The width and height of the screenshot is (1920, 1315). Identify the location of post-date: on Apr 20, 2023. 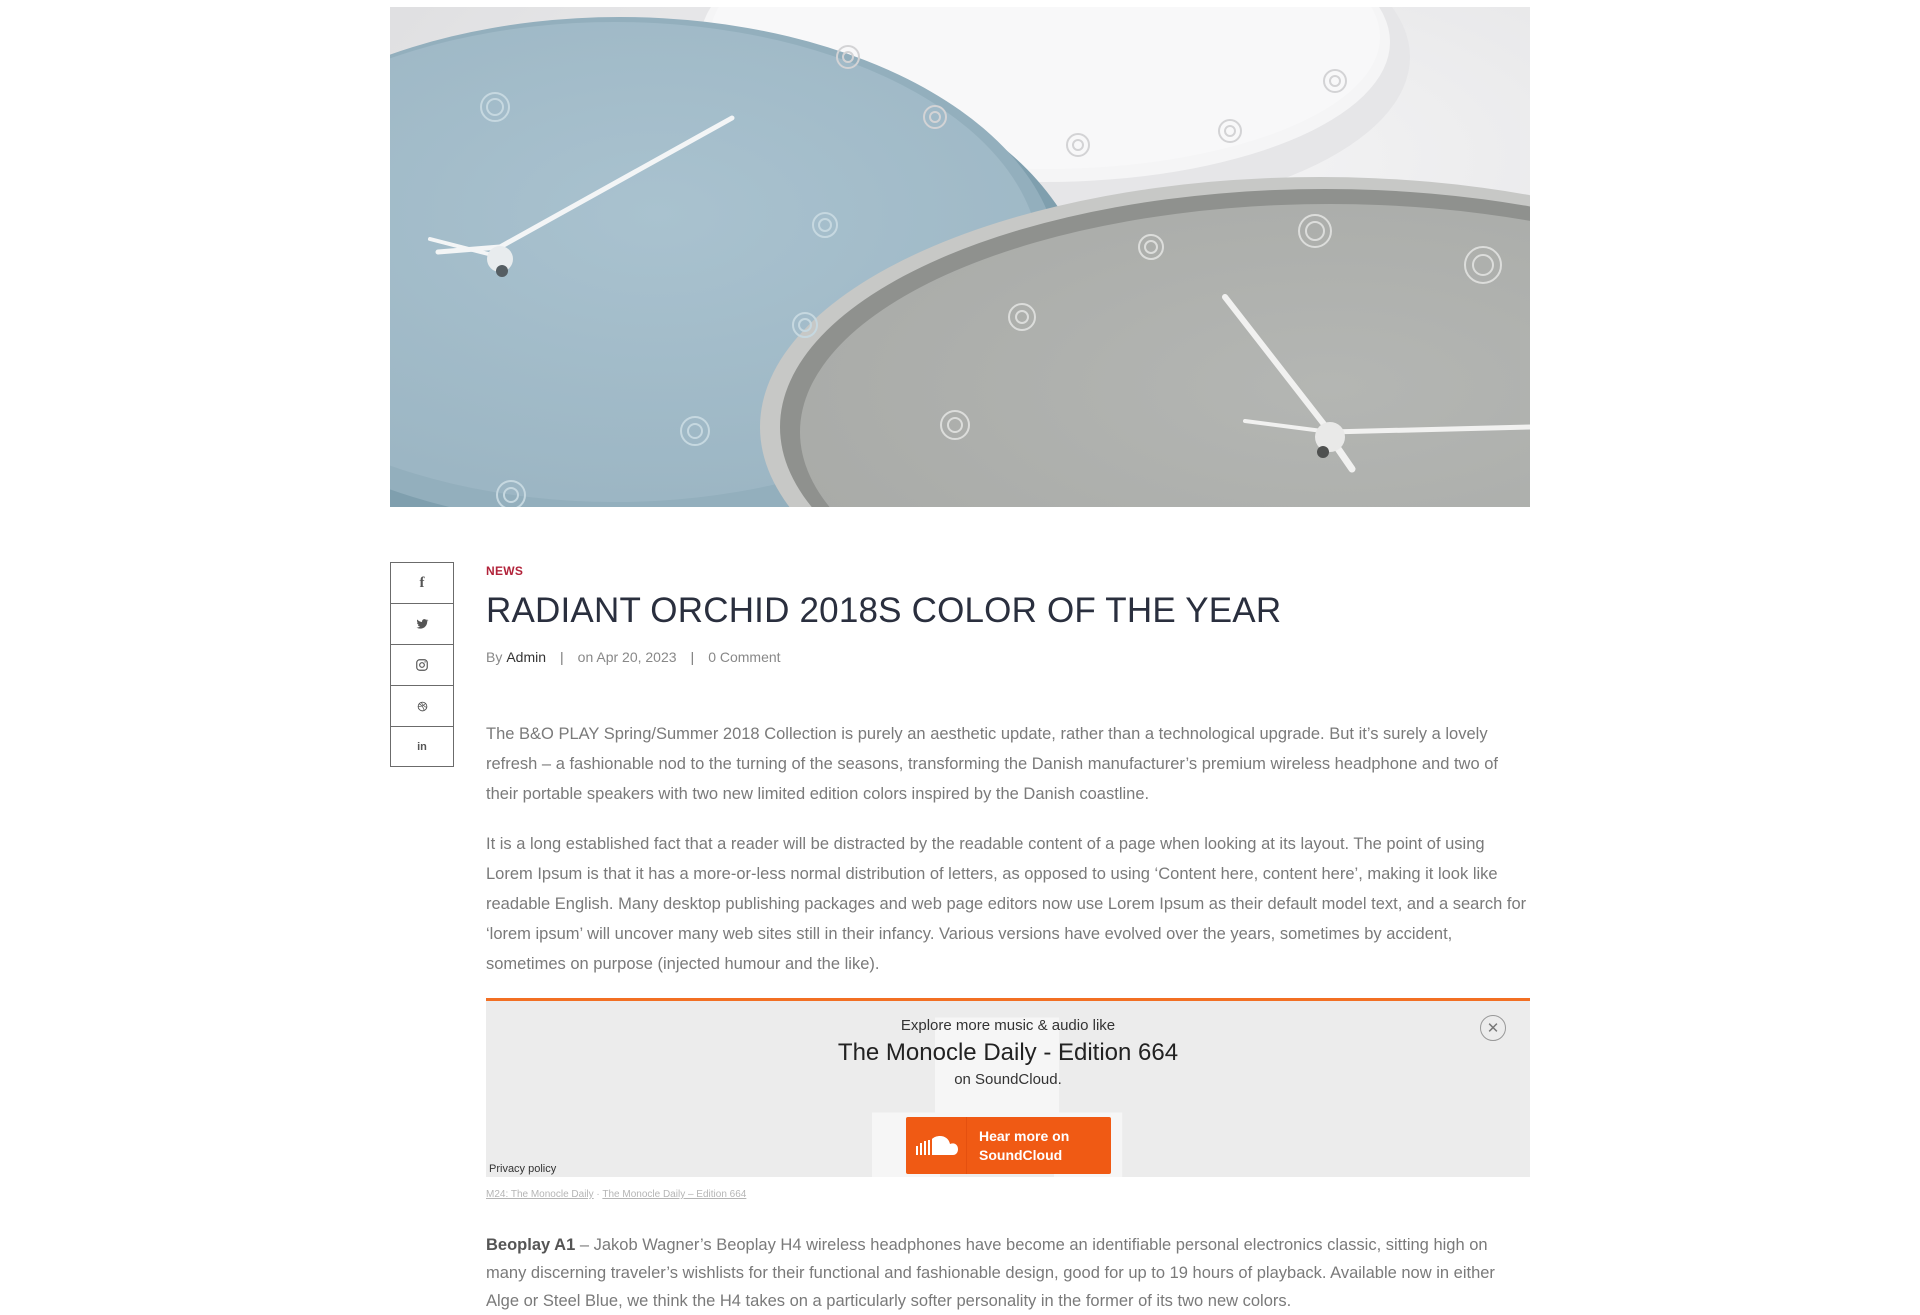
(627, 657).